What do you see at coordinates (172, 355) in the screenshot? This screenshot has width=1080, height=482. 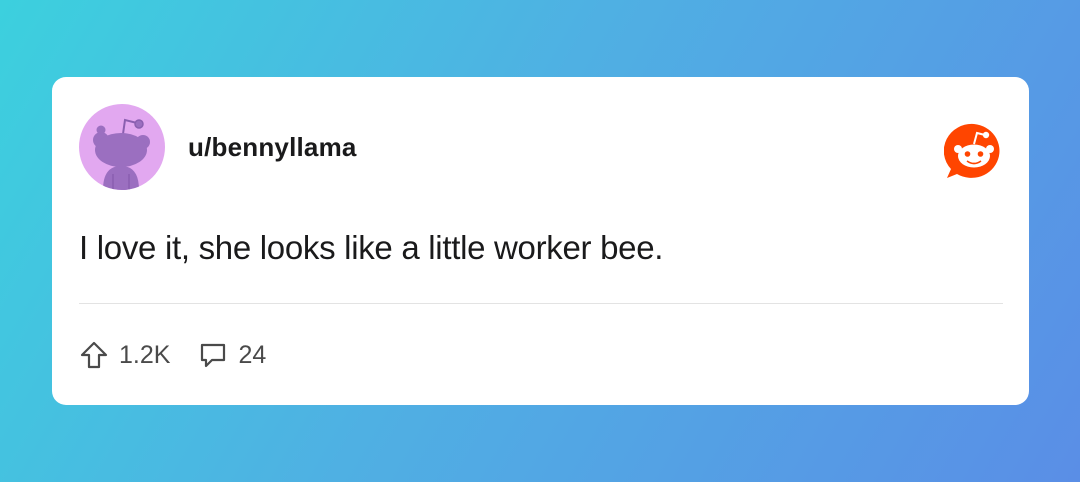 I see `action-bar: 1.2K 24` at bounding box center [172, 355].